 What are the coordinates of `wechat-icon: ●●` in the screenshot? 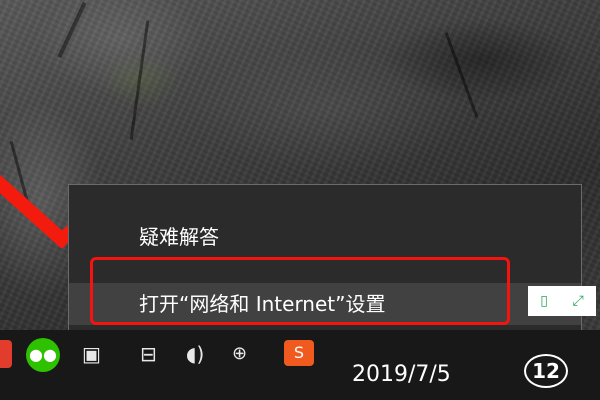 It's located at (43, 355).